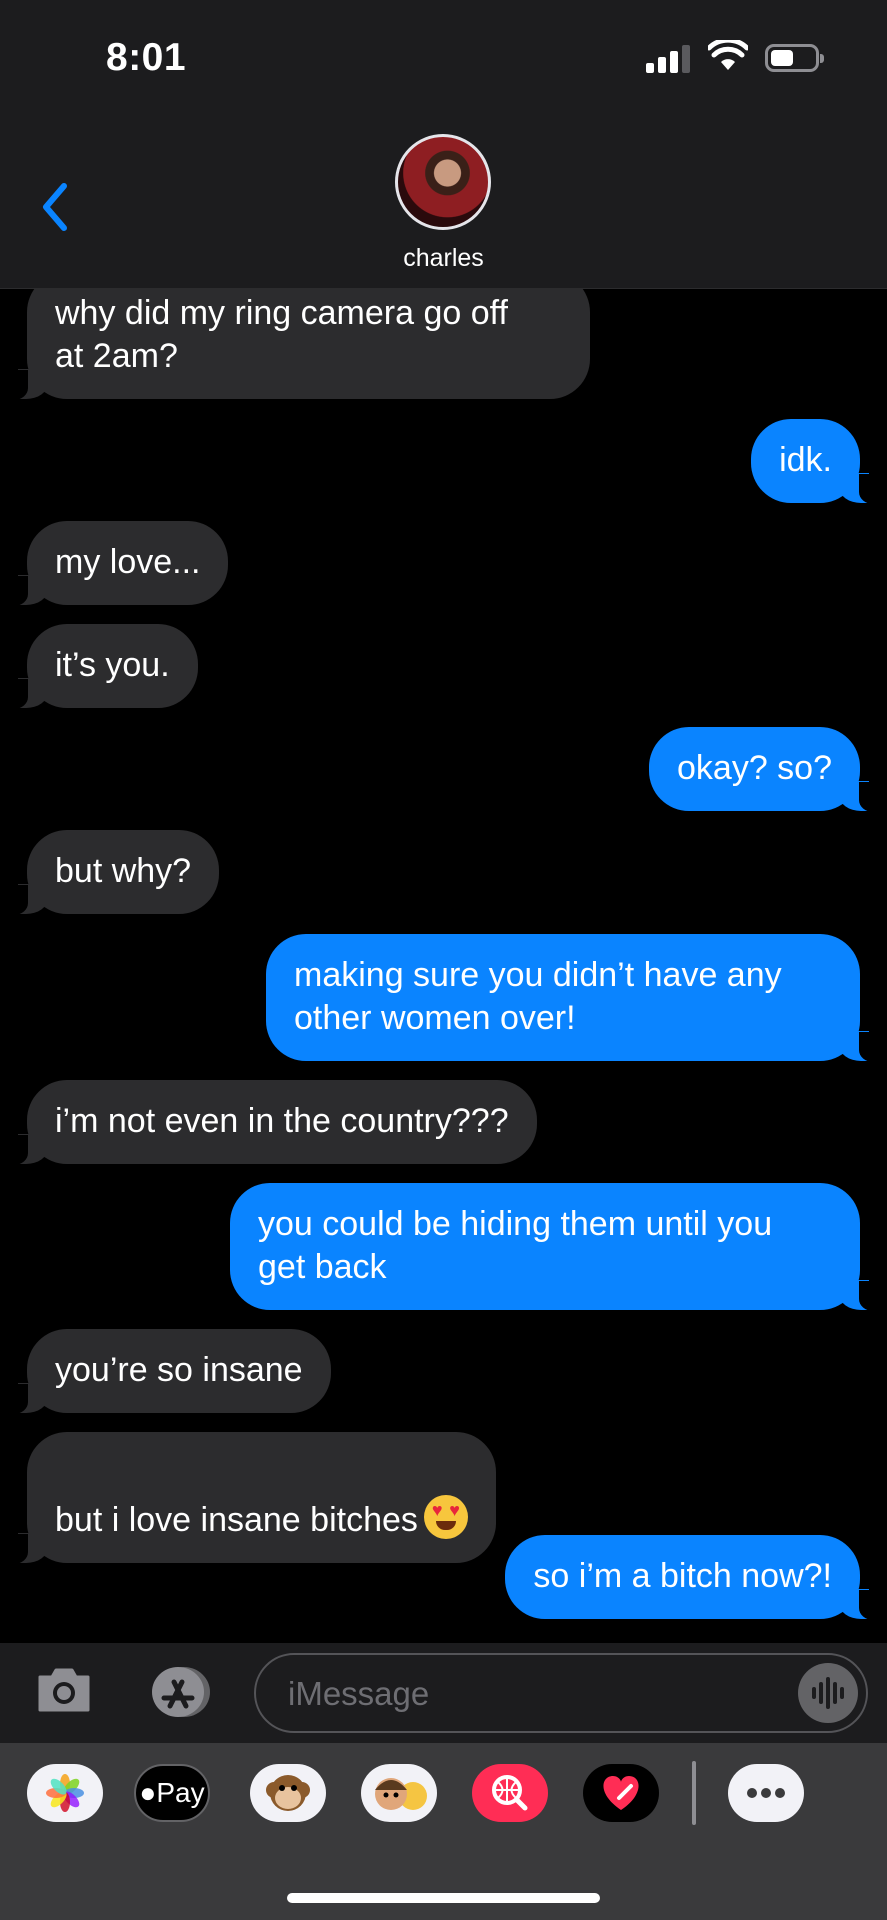 The width and height of the screenshot is (887, 1920). I want to click on app-store-icon, so click(179, 1692).